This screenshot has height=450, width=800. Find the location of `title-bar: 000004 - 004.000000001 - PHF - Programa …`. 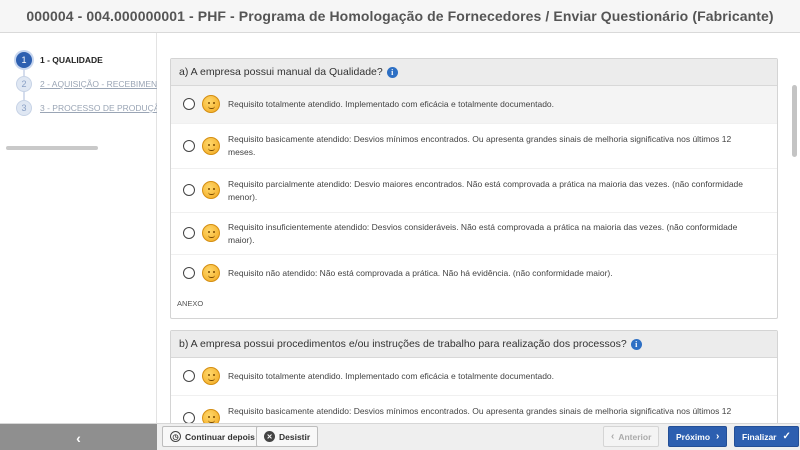

title-bar: 000004 - 004.000000001 - PHF - Programa … is located at coordinates (400, 16).